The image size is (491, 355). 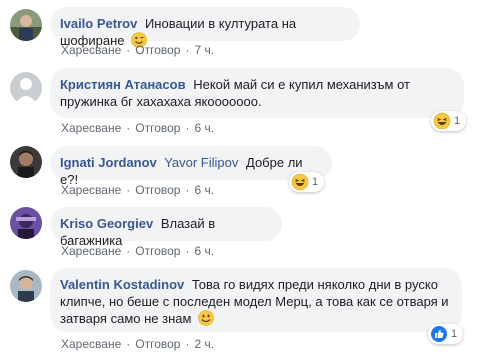 I want to click on mention-link: Yavor Filipov, so click(x=201, y=162).